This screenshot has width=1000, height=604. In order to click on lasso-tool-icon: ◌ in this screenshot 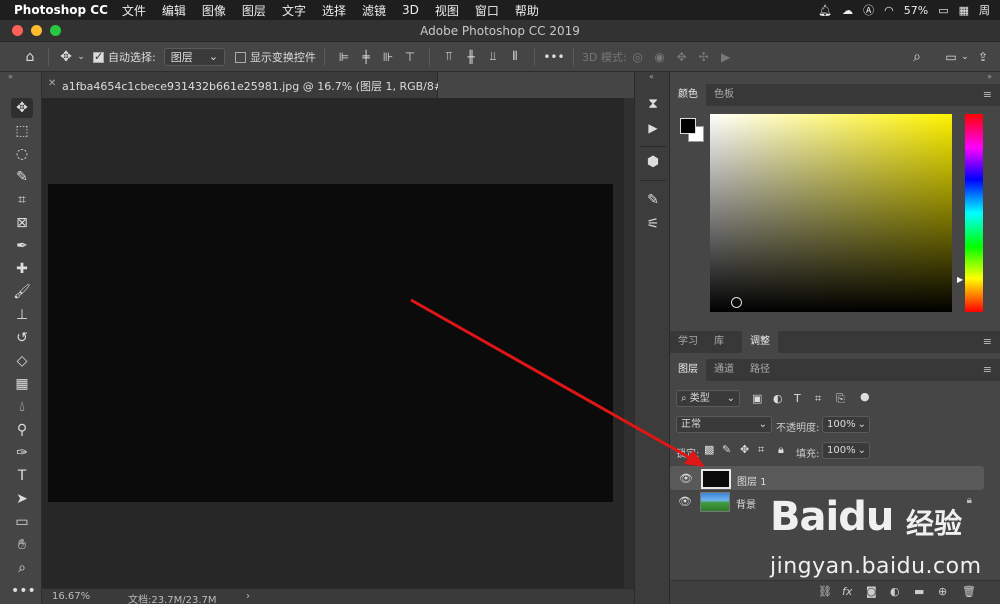, I will do `click(22, 154)`.